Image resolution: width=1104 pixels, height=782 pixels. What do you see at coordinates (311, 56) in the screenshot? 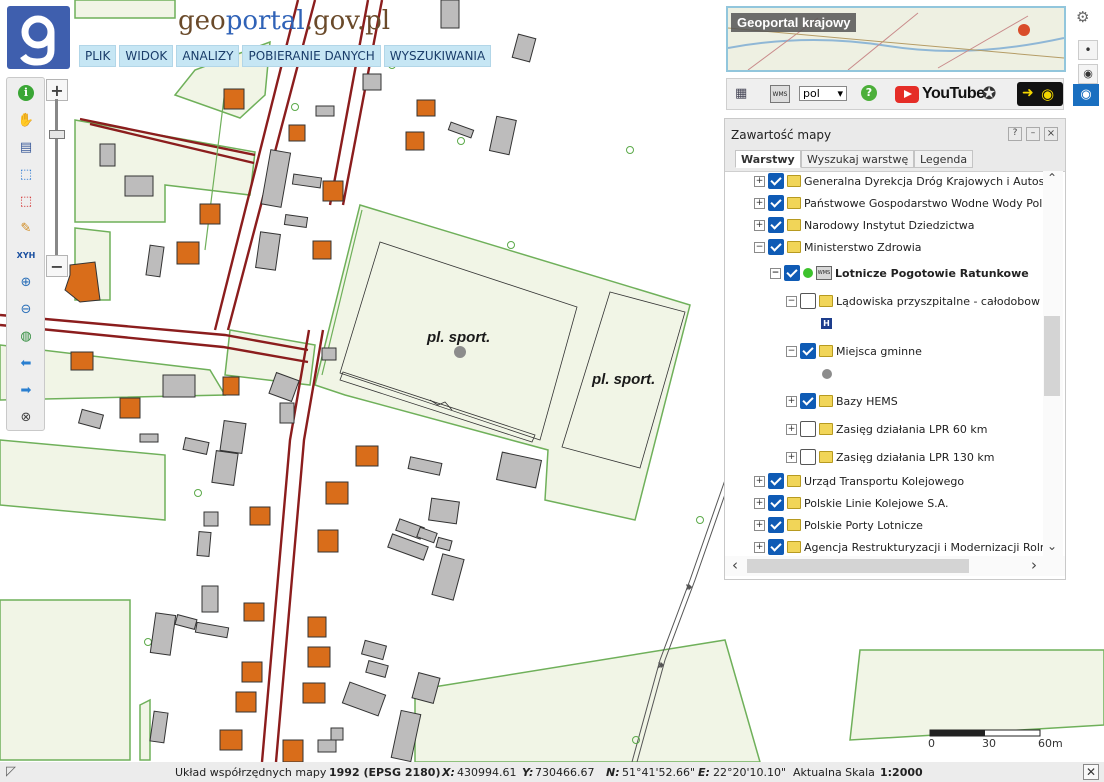
I see `menu-pobieranie-danych: POBIERANIE DANYCH` at bounding box center [311, 56].